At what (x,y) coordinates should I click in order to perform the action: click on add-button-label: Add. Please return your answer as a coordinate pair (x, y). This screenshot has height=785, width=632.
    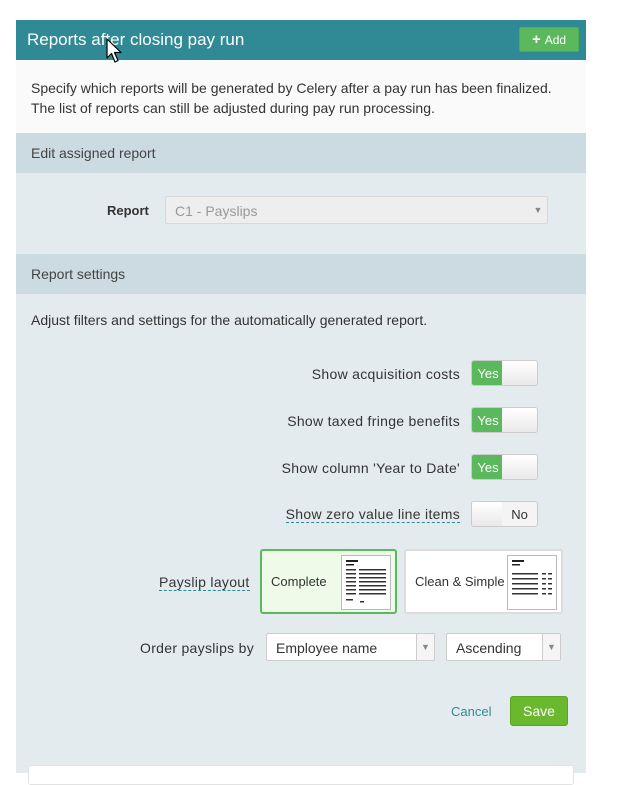
    Looking at the image, I should click on (555, 39).